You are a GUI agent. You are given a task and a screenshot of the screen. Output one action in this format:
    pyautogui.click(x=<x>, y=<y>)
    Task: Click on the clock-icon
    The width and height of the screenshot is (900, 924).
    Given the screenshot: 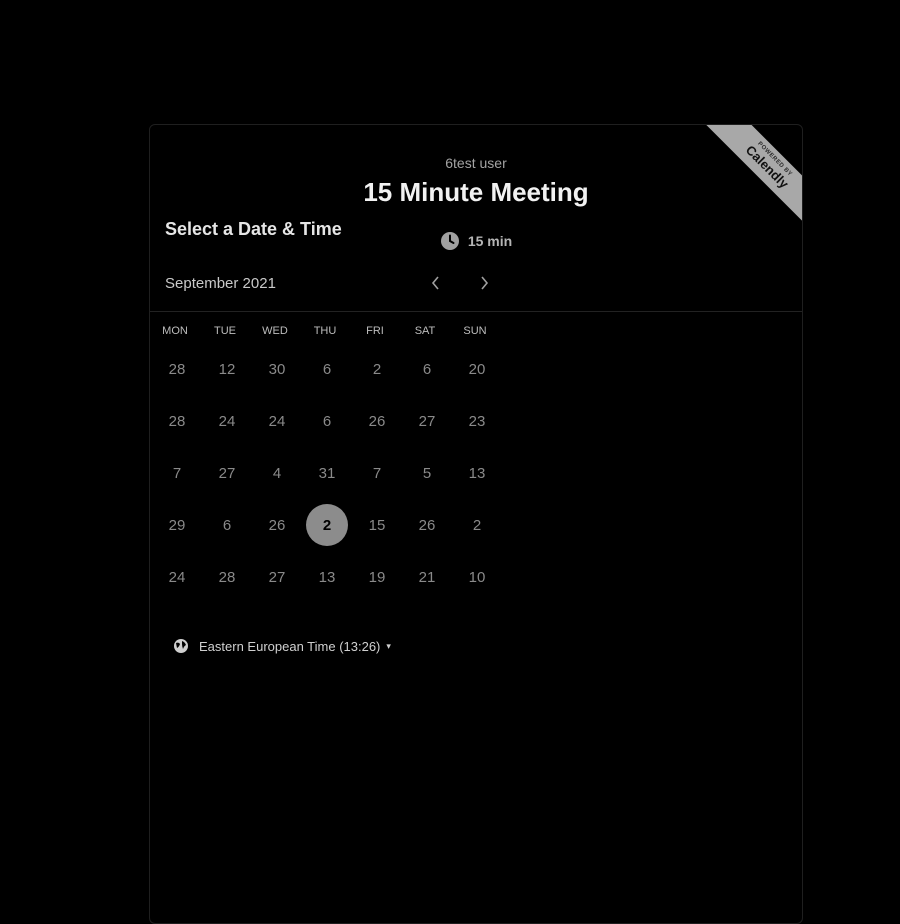 What is the action you would take?
    pyautogui.click(x=449, y=241)
    